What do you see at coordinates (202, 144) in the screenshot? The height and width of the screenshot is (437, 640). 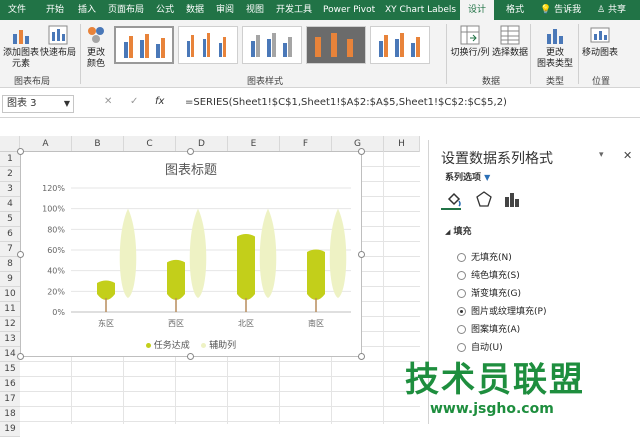 I see `column-header: D` at bounding box center [202, 144].